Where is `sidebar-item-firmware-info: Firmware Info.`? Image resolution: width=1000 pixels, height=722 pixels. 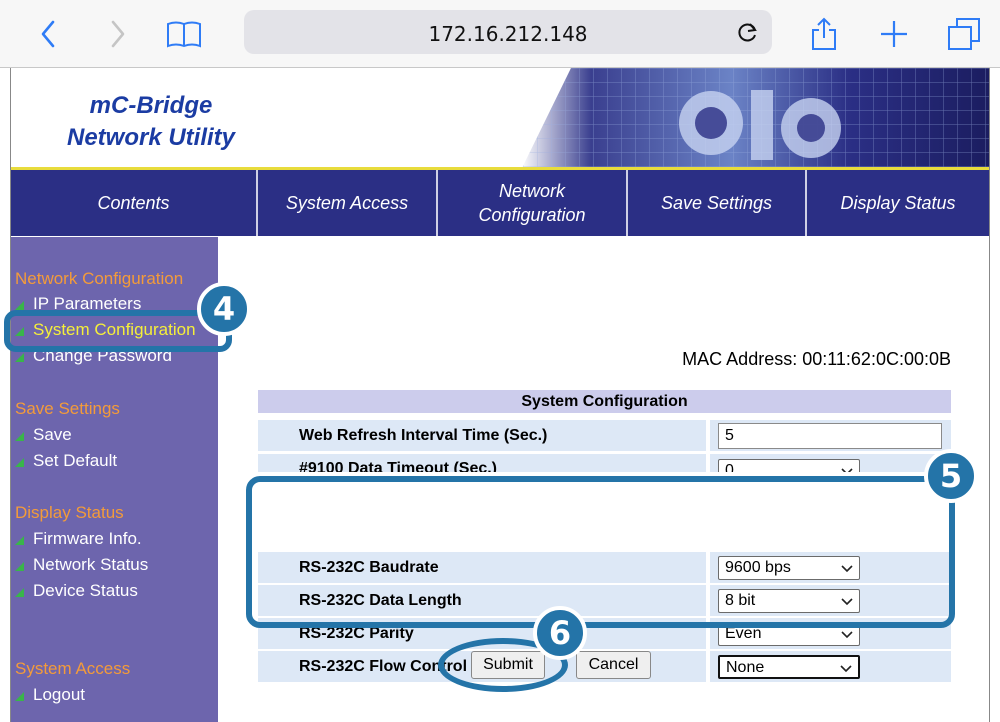 sidebar-item-firmware-info: Firmware Info. is located at coordinates (78, 539).